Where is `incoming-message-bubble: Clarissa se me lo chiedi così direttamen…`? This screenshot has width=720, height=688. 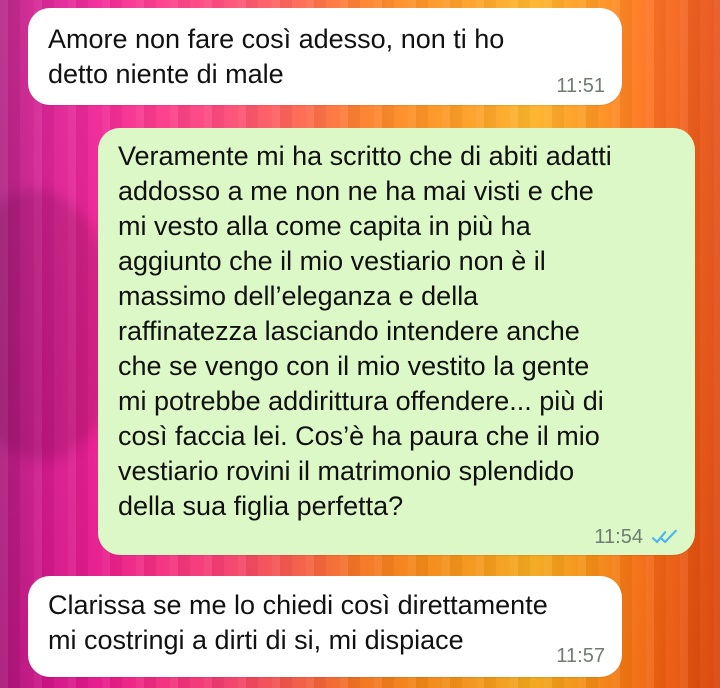 incoming-message-bubble: Clarissa se me lo chiedi così direttamen… is located at coordinates (325, 626).